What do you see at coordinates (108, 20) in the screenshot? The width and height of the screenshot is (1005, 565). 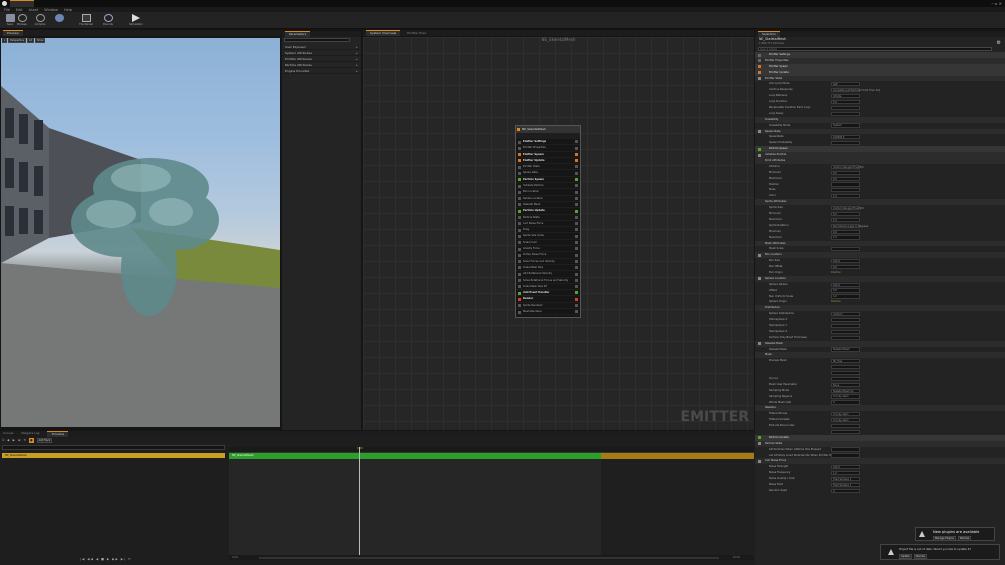 I see `bounds-button: Bounds` at bounding box center [108, 20].